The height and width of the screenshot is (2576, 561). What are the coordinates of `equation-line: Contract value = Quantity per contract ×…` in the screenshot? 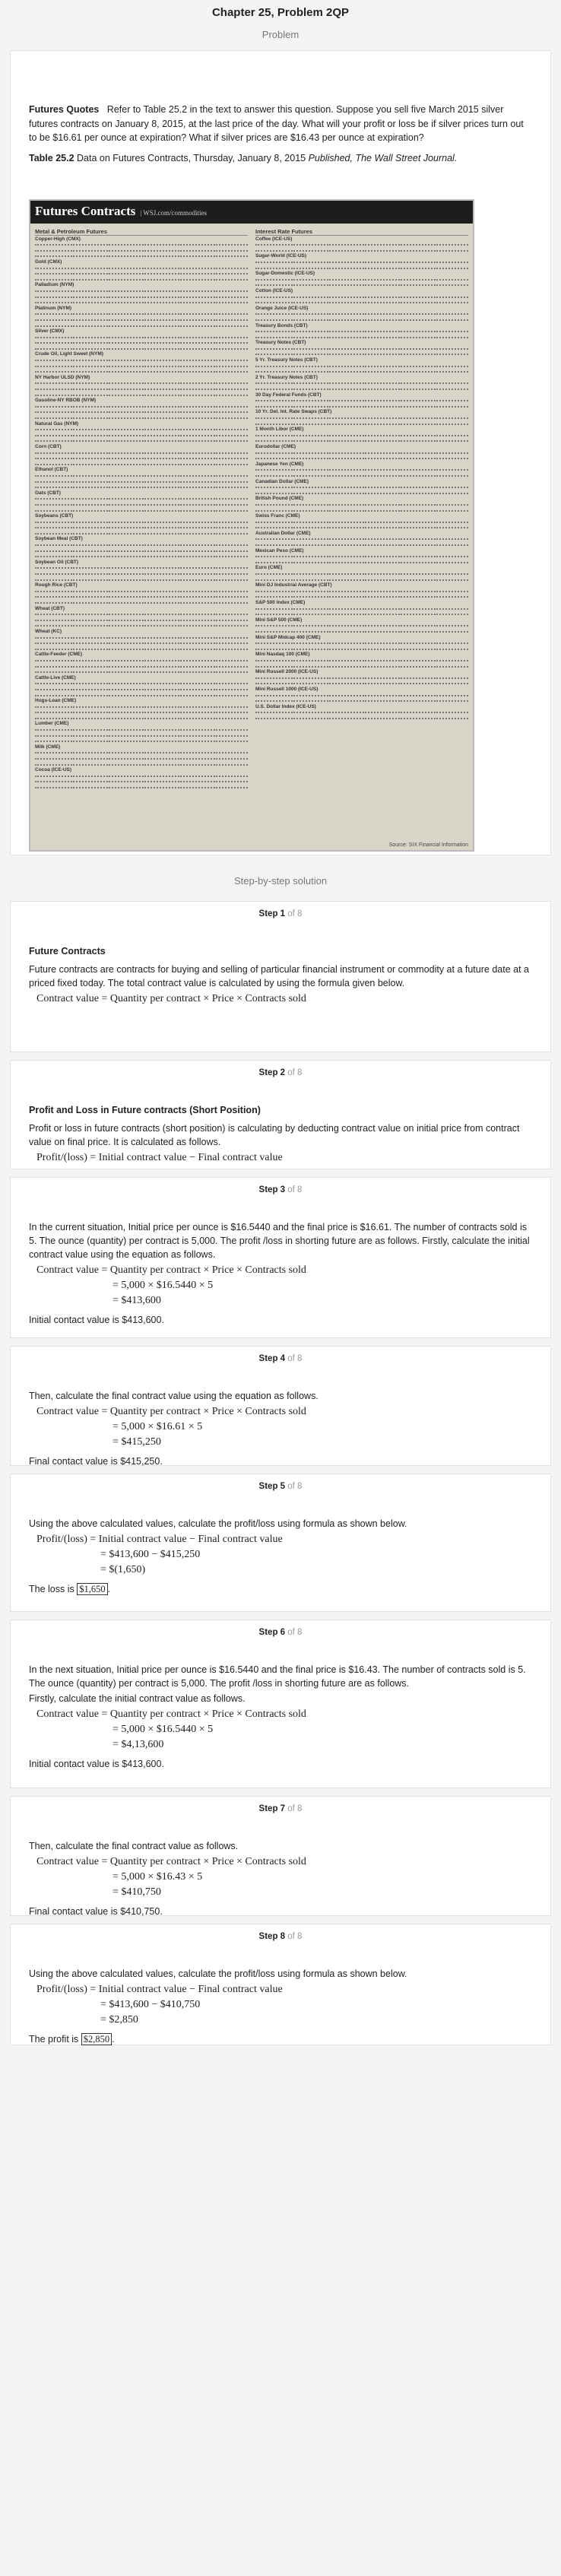 It's located at (171, 1411).